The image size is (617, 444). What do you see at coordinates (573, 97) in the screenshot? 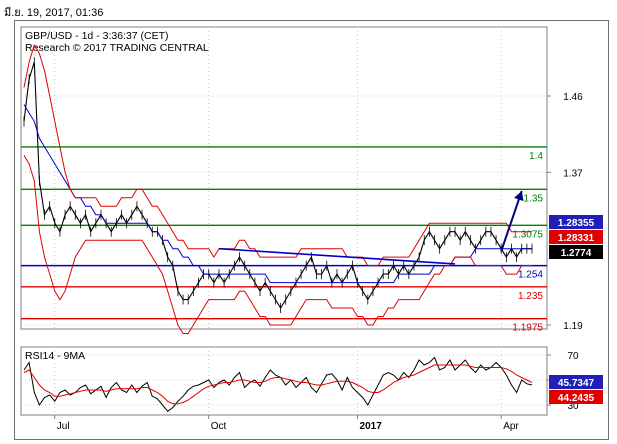
I see `price-tick-label: 1.46` at bounding box center [573, 97].